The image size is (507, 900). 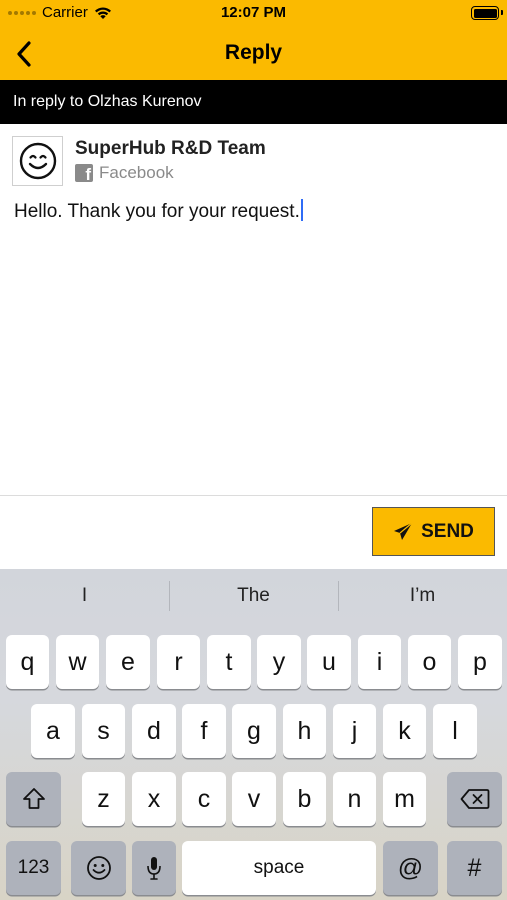 What do you see at coordinates (103, 731) in the screenshot?
I see `key-s: s` at bounding box center [103, 731].